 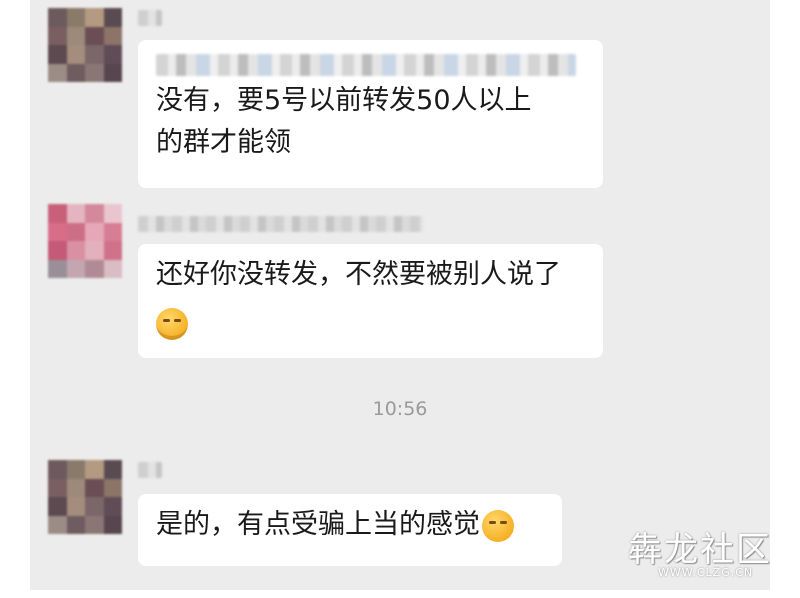 What do you see at coordinates (370, 301) in the screenshot?
I see `message-bubble: 还好你没转发，不然要被别人说了` at bounding box center [370, 301].